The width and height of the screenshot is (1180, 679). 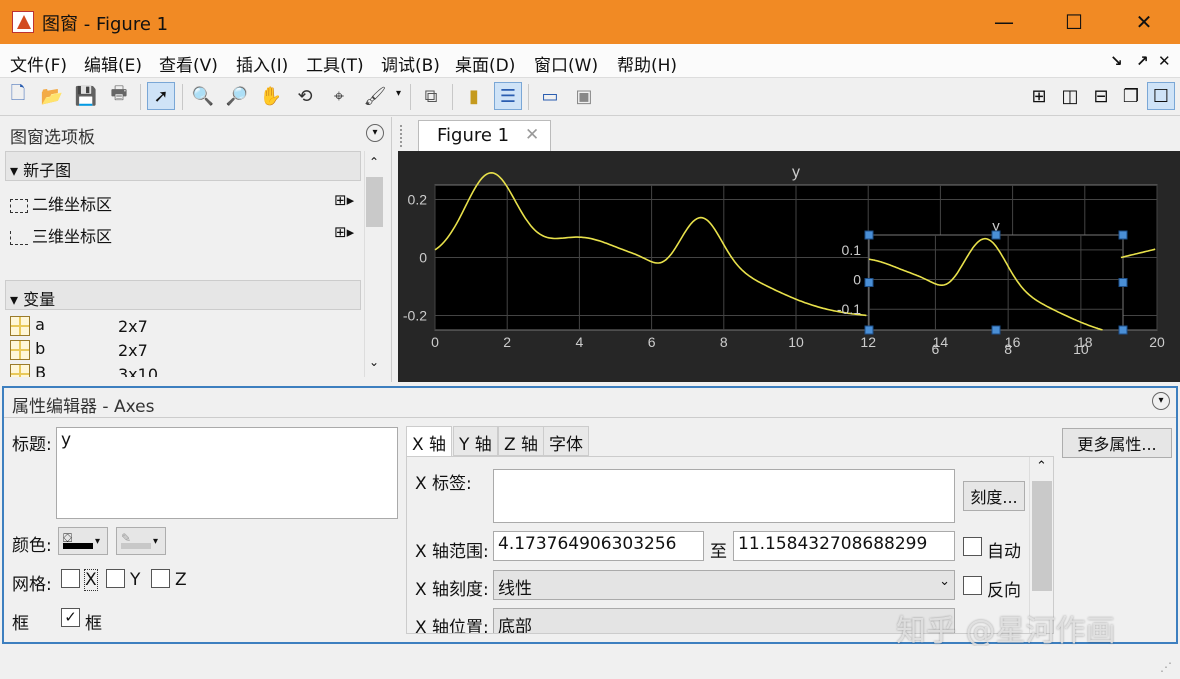 I want to click on save-icon: 💾, so click(x=86, y=96).